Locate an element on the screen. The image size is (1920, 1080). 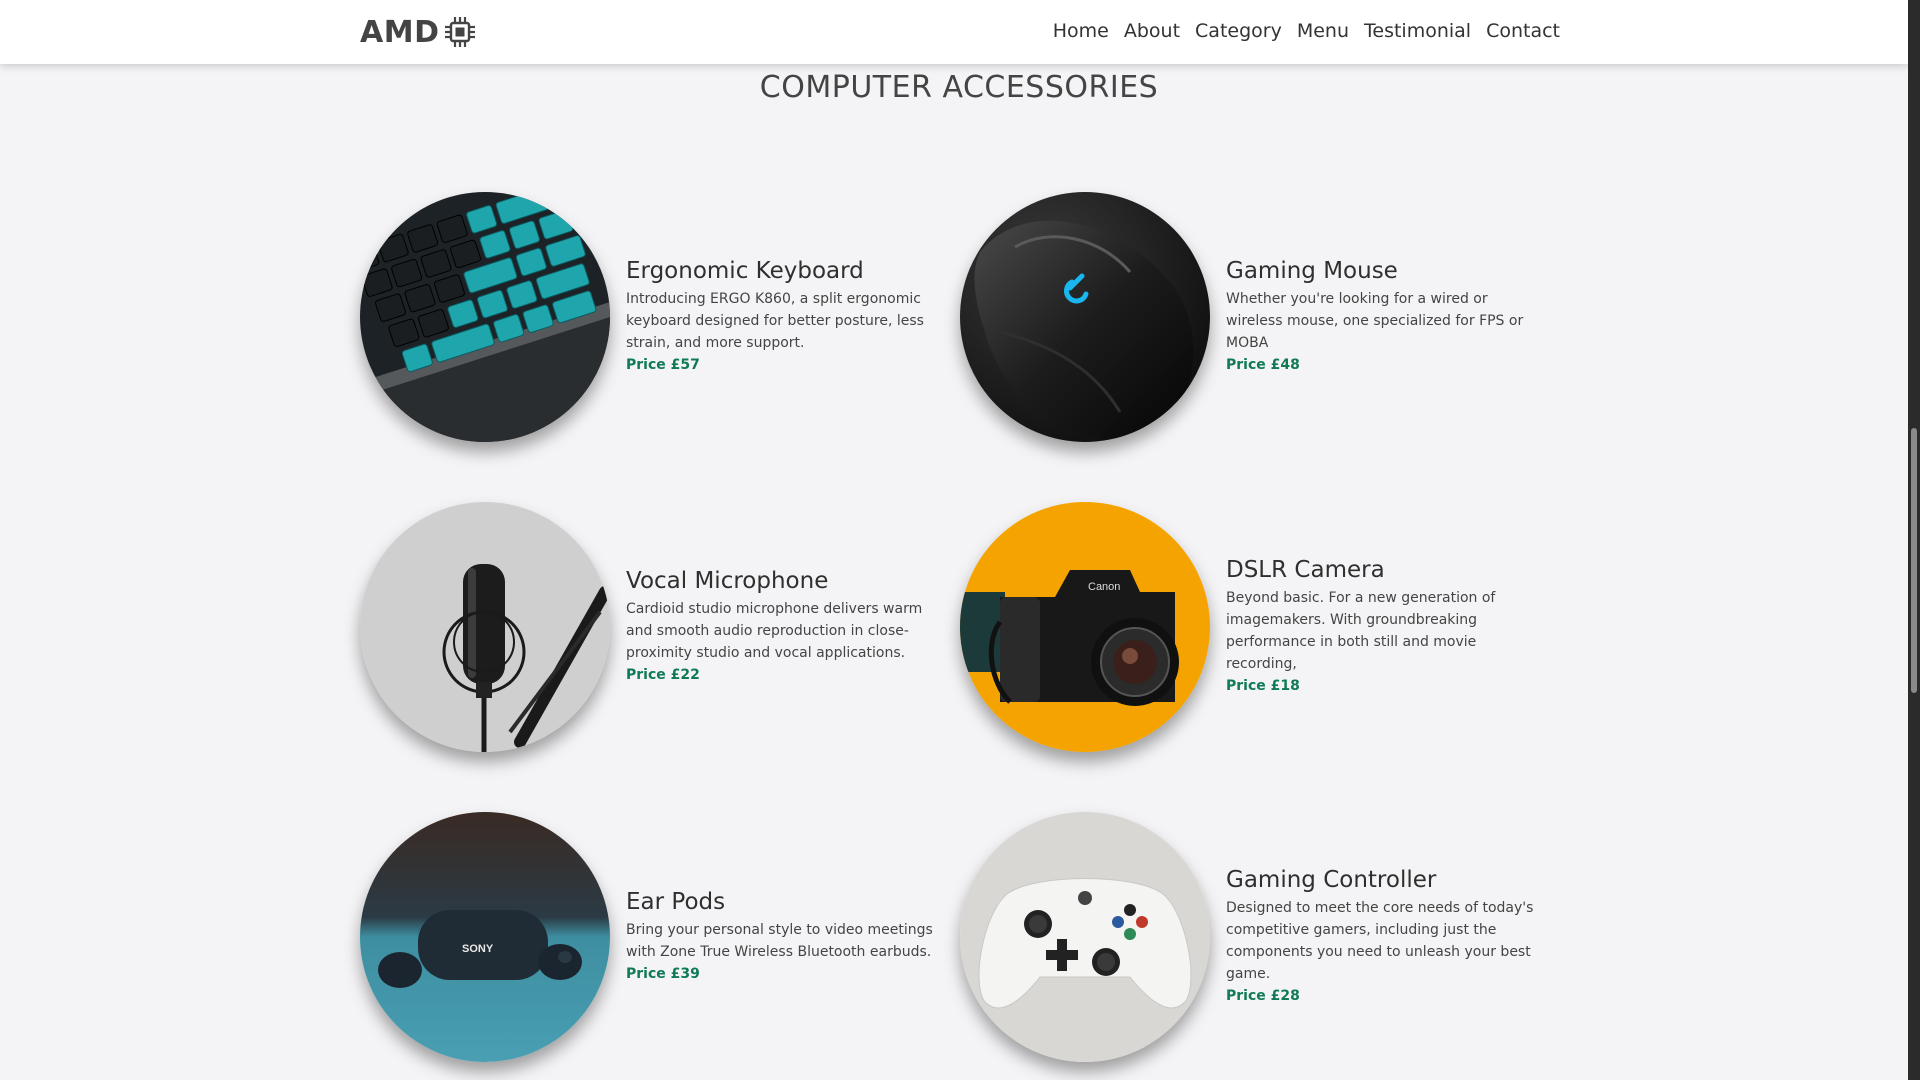
product-price: Price £28 is located at coordinates (1263, 996).